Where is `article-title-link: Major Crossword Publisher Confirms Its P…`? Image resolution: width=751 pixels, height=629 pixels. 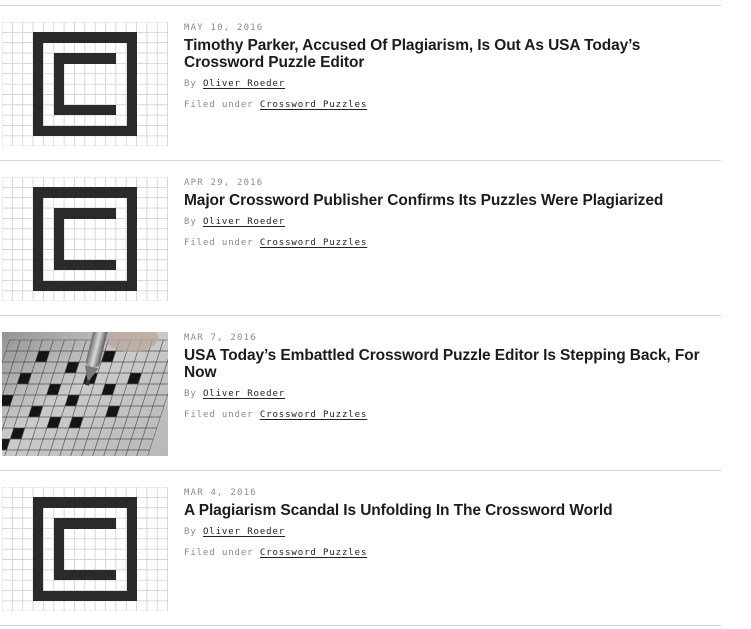
article-title-link: Major Crossword Publisher Confirms Its P… is located at coordinates (454, 200).